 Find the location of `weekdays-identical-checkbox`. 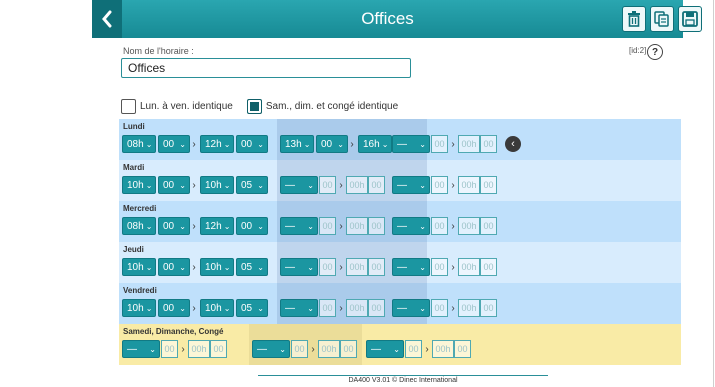

weekdays-identical-checkbox is located at coordinates (128, 106).